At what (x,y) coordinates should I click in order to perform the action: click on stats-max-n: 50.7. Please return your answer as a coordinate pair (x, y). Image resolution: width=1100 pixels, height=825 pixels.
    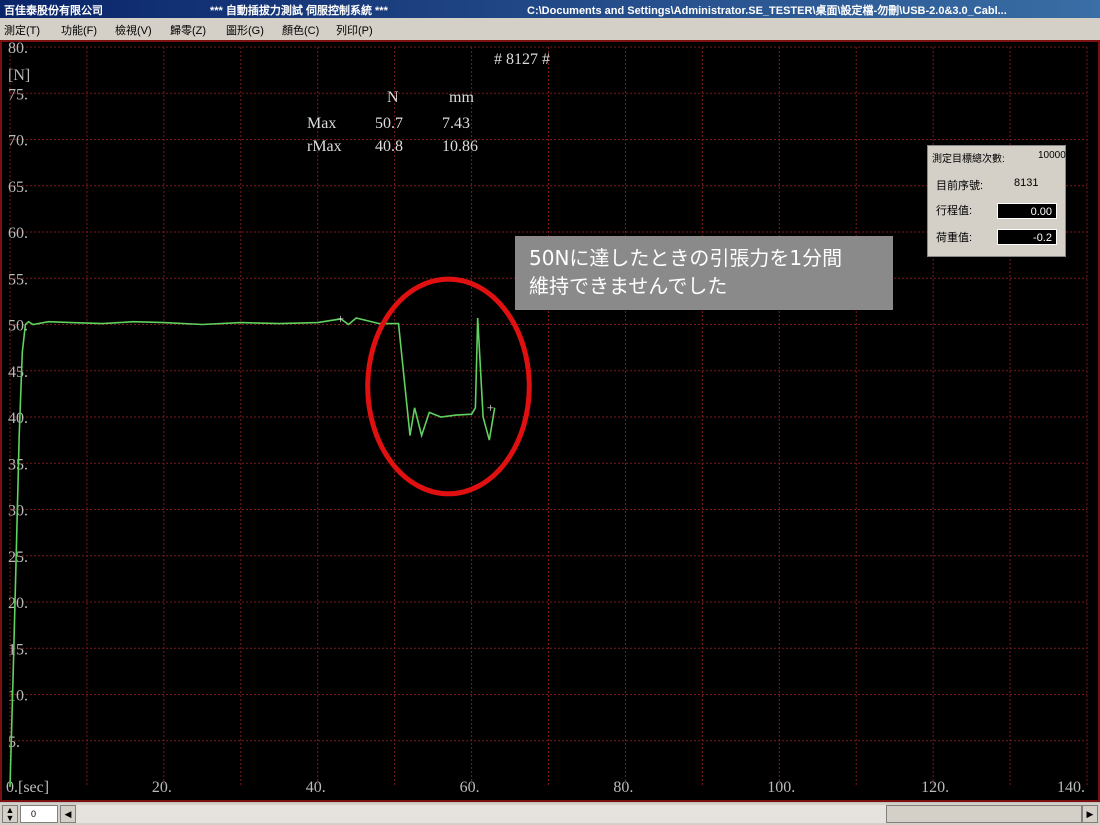
    Looking at the image, I should click on (389, 123).